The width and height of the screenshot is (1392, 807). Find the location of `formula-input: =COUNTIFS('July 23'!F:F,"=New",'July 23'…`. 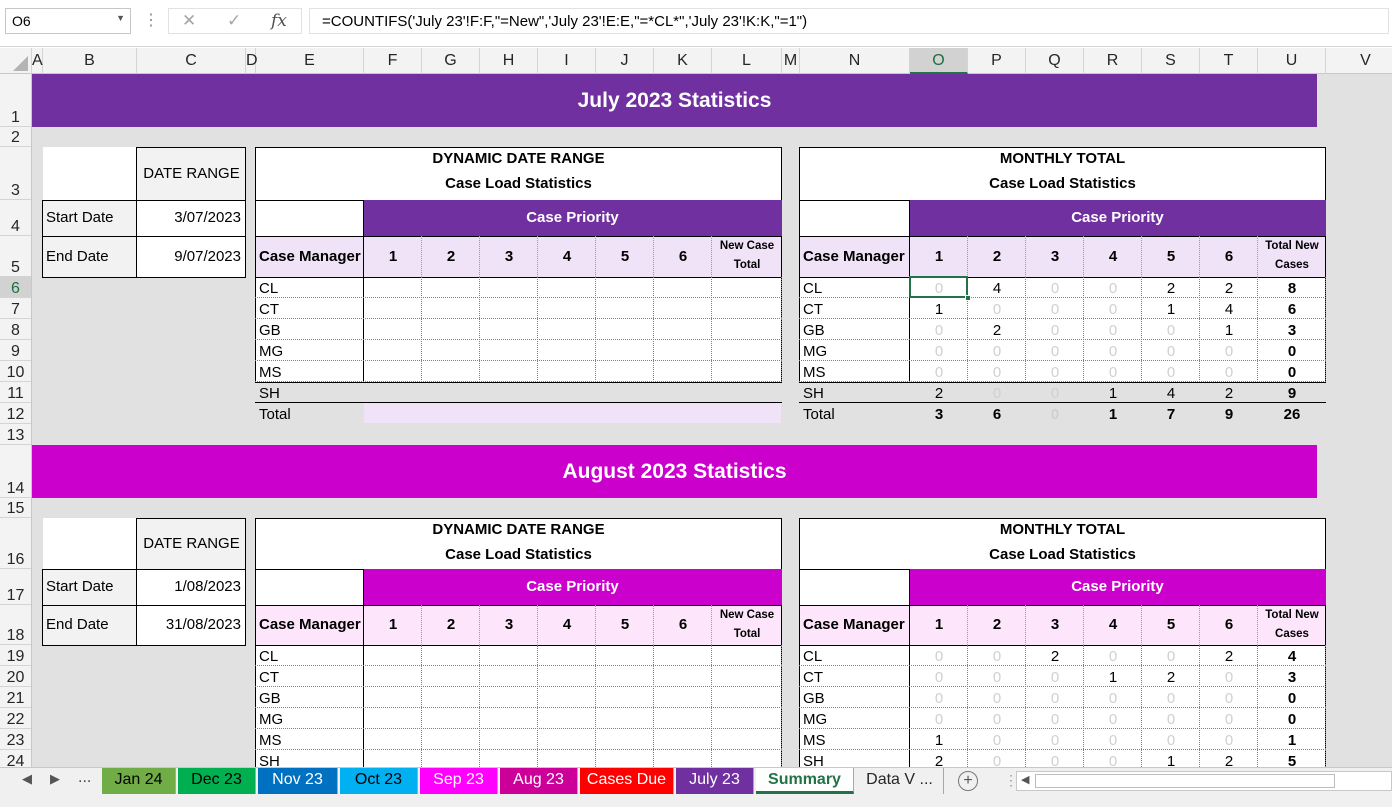

formula-input: =COUNTIFS('July 23'!F:F,"=New",'July 23'… is located at coordinates (849, 21).